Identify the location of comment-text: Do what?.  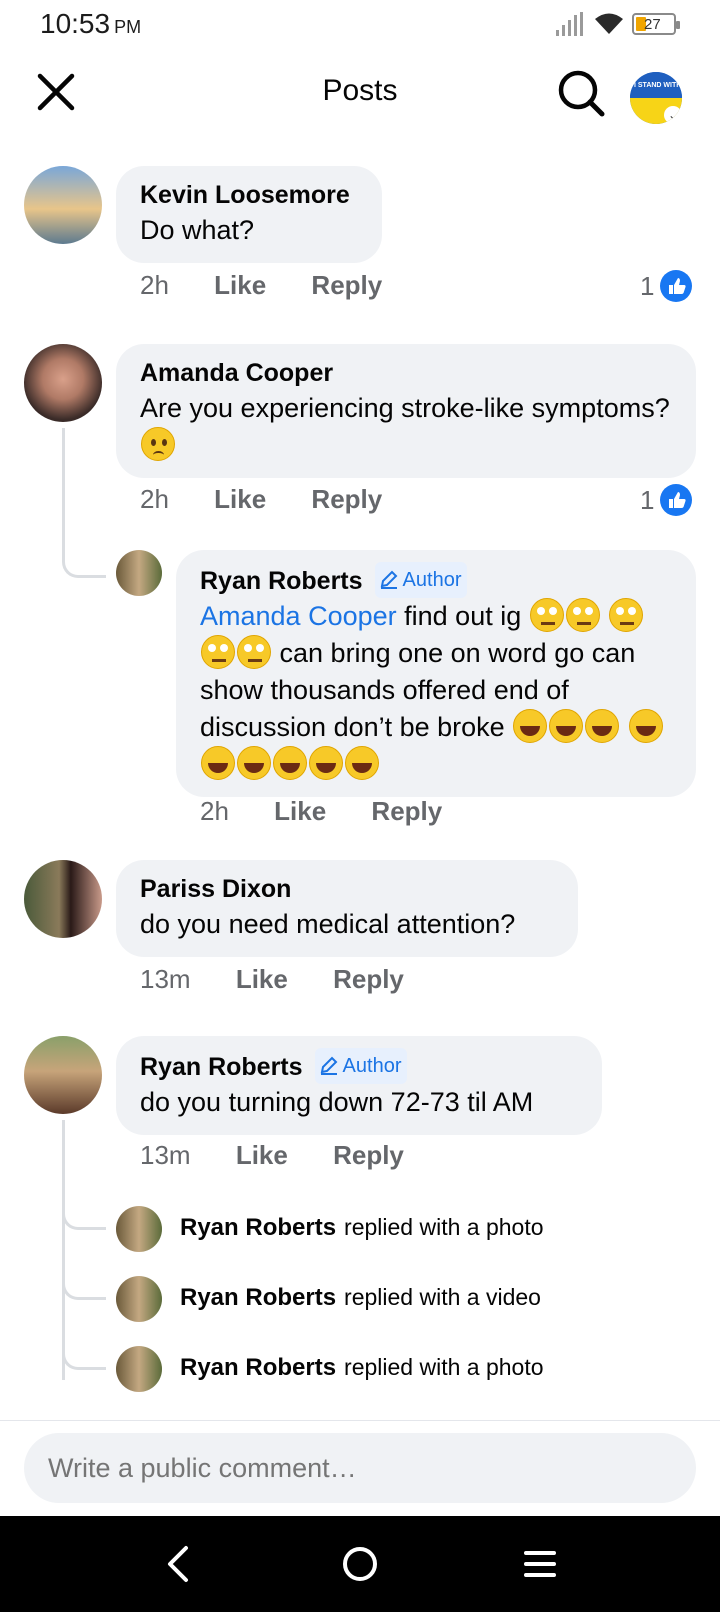
(197, 230).